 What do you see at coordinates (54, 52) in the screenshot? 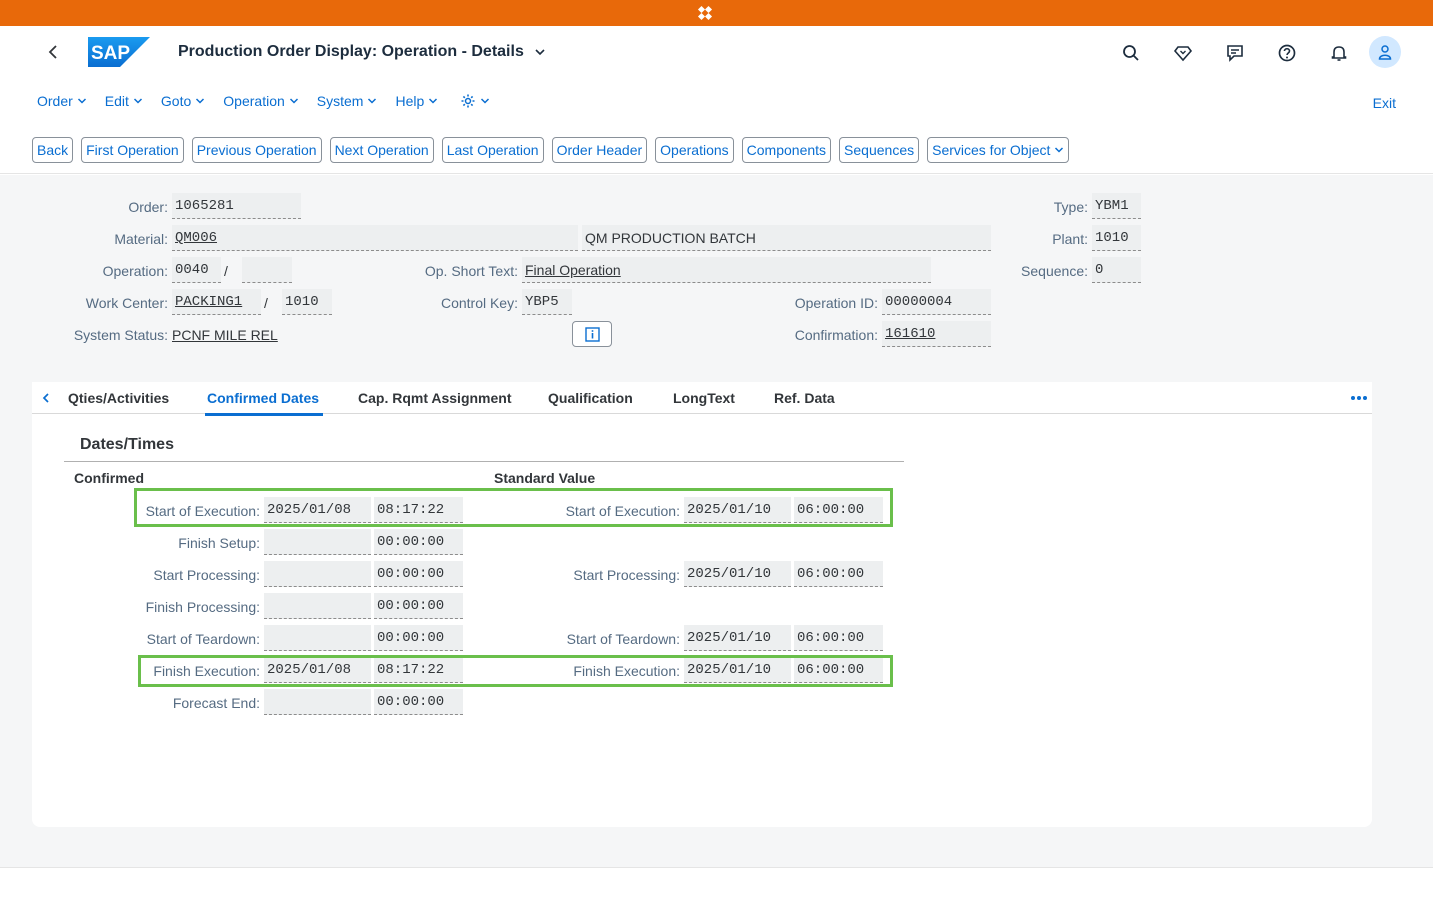
I see `back-arrow-icon` at bounding box center [54, 52].